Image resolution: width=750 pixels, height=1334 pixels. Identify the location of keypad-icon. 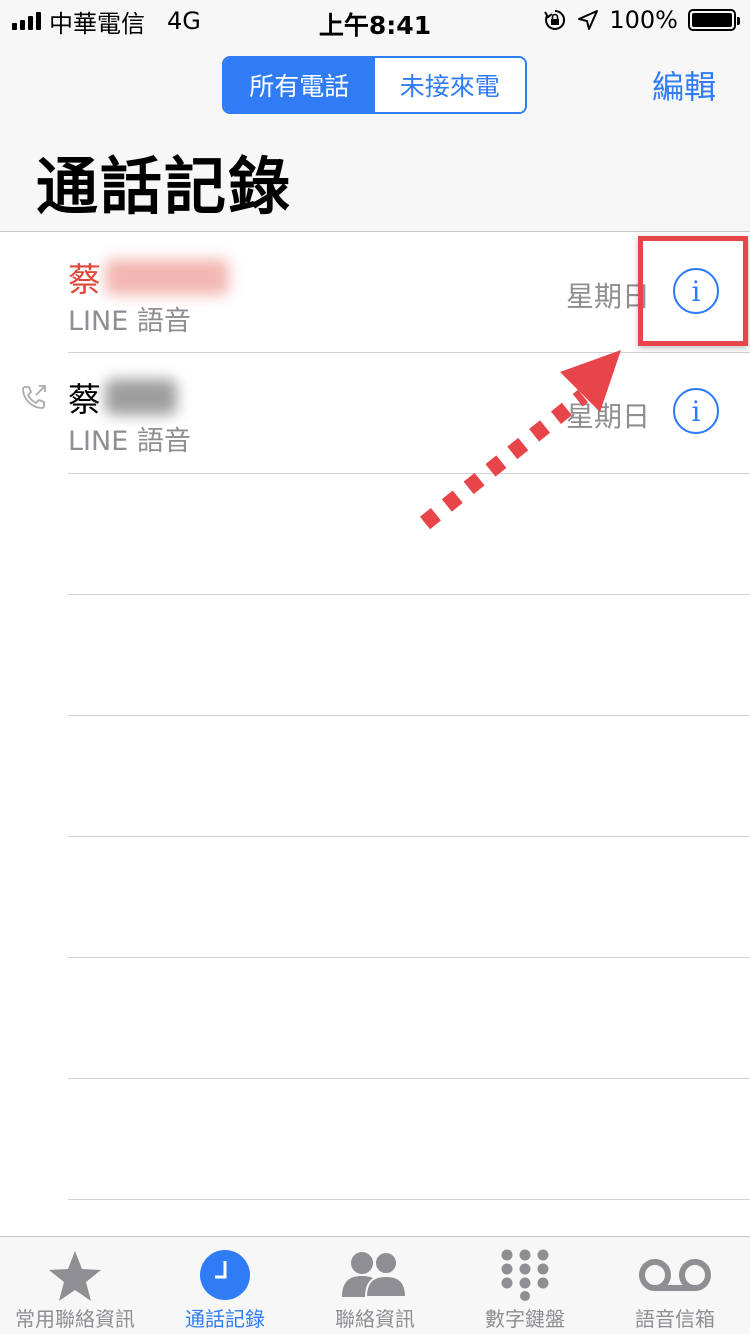
(525, 1275).